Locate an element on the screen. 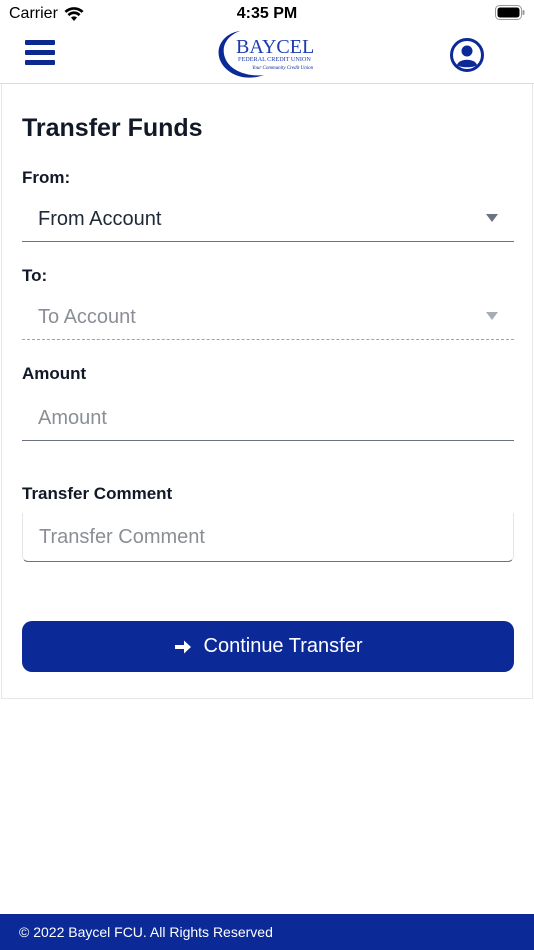 The height and width of the screenshot is (950, 534). transfer-comment-placeholder: Transfer Comment is located at coordinates (122, 536).